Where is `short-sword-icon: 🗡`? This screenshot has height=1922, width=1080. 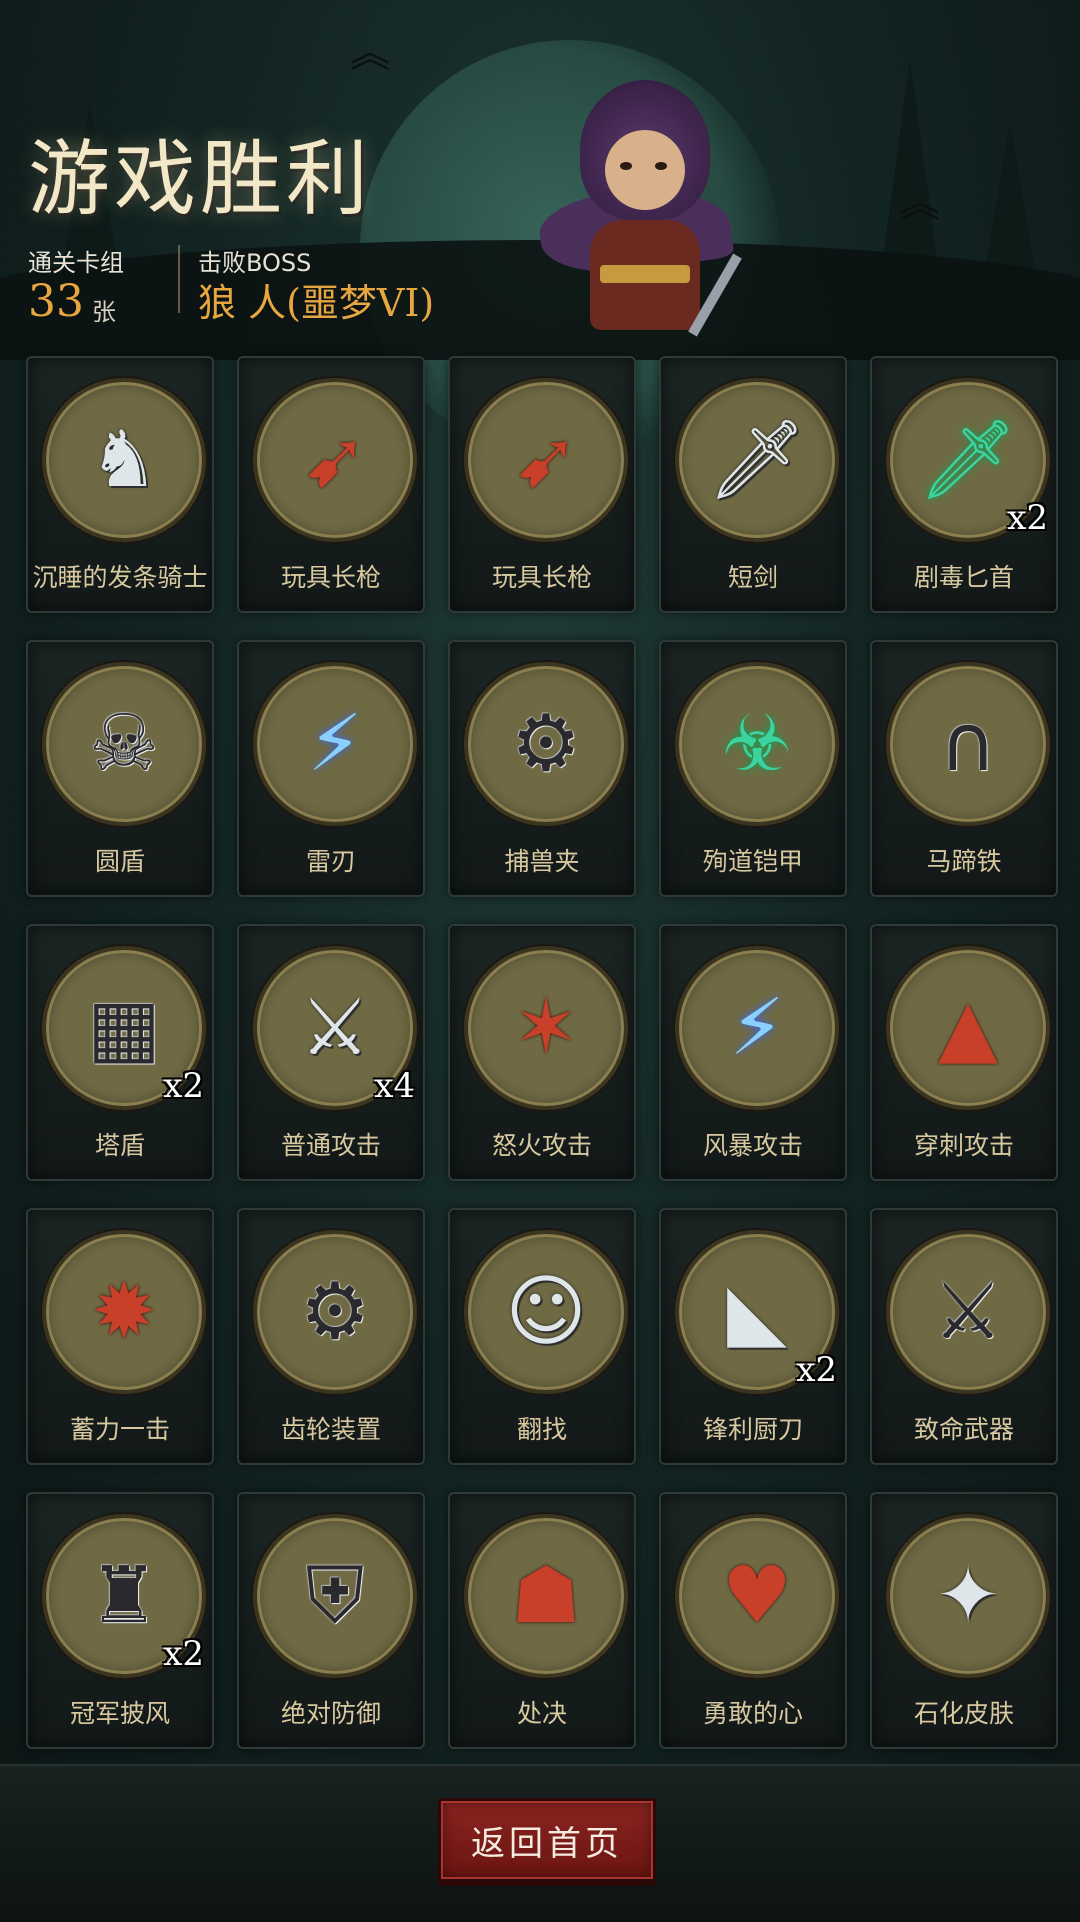
short-sword-icon: 🗡 is located at coordinates (757, 460).